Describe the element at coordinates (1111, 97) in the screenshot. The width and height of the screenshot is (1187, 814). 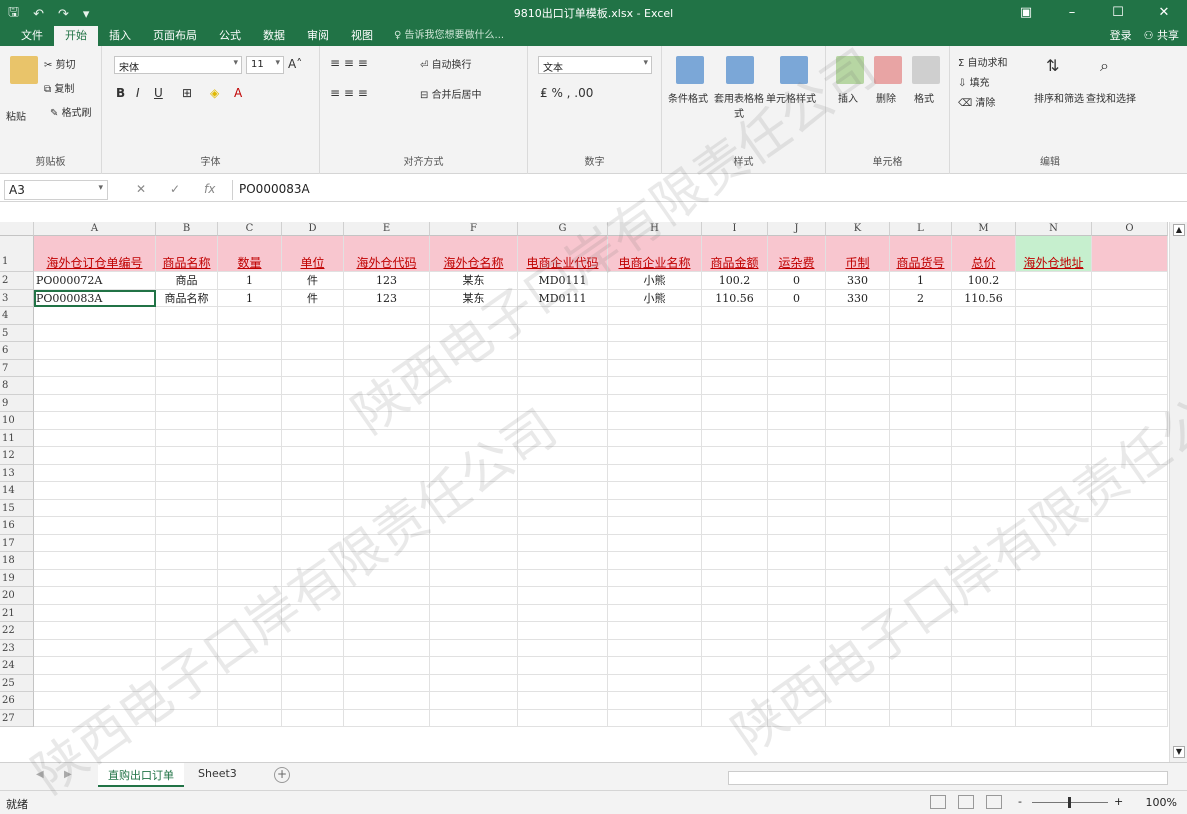
I see `find-select-button: 查找和选择` at that location.